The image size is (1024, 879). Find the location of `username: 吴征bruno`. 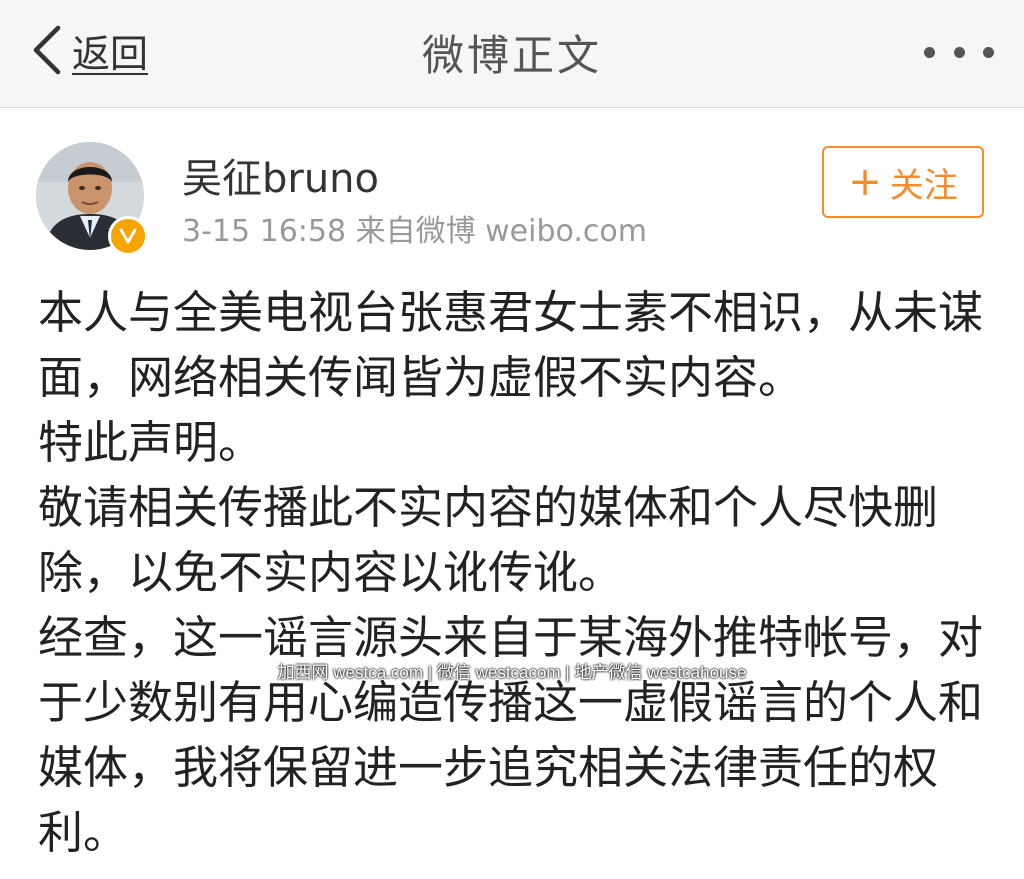

username: 吴征bruno is located at coordinates (280, 175).